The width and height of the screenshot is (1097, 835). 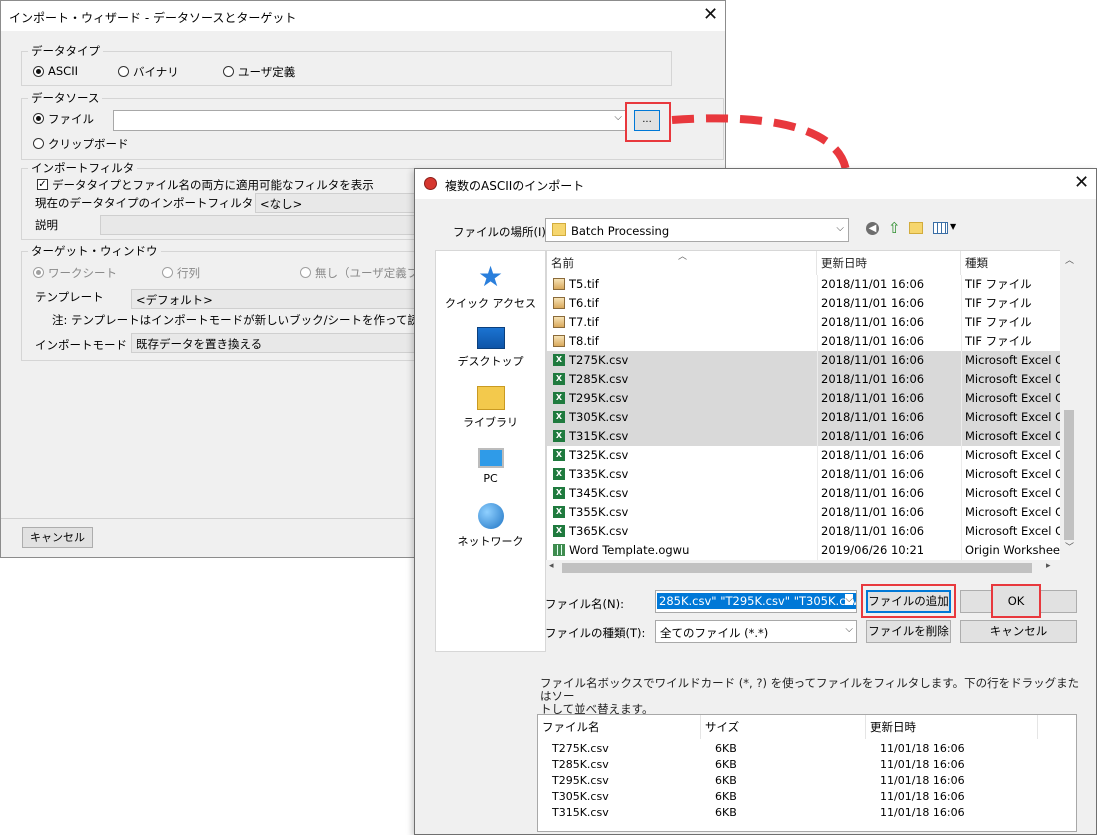 I want to click on scroll-up-icon: ︿, so click(x=1069, y=259).